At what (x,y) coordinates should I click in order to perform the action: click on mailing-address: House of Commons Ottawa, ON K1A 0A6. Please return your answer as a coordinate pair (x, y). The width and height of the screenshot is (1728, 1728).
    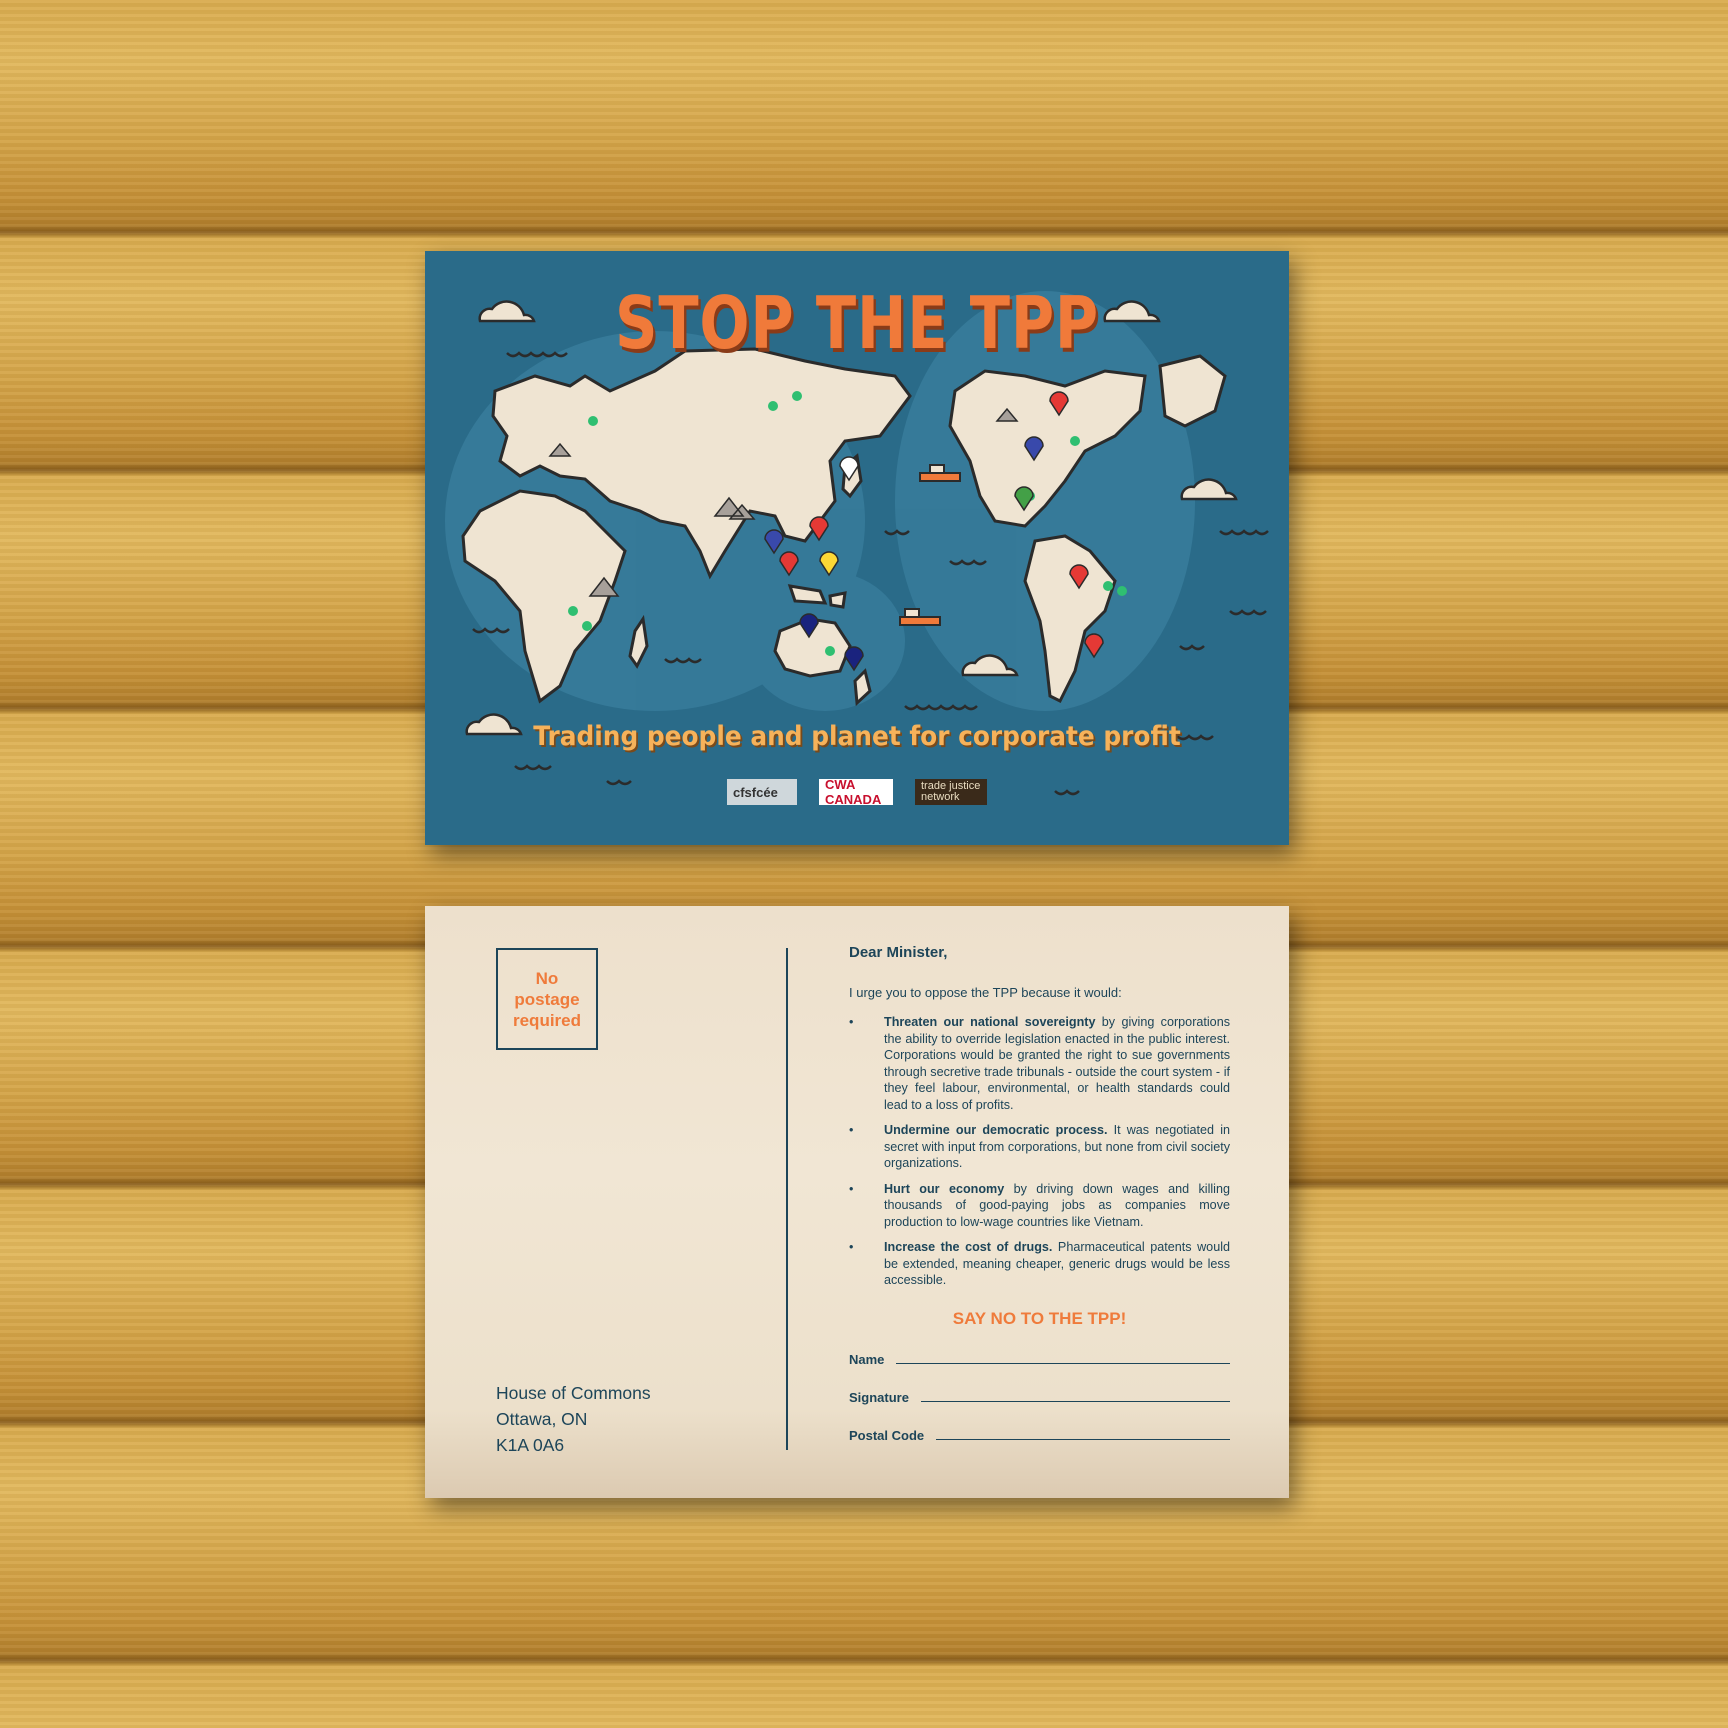
    Looking at the image, I should click on (573, 1419).